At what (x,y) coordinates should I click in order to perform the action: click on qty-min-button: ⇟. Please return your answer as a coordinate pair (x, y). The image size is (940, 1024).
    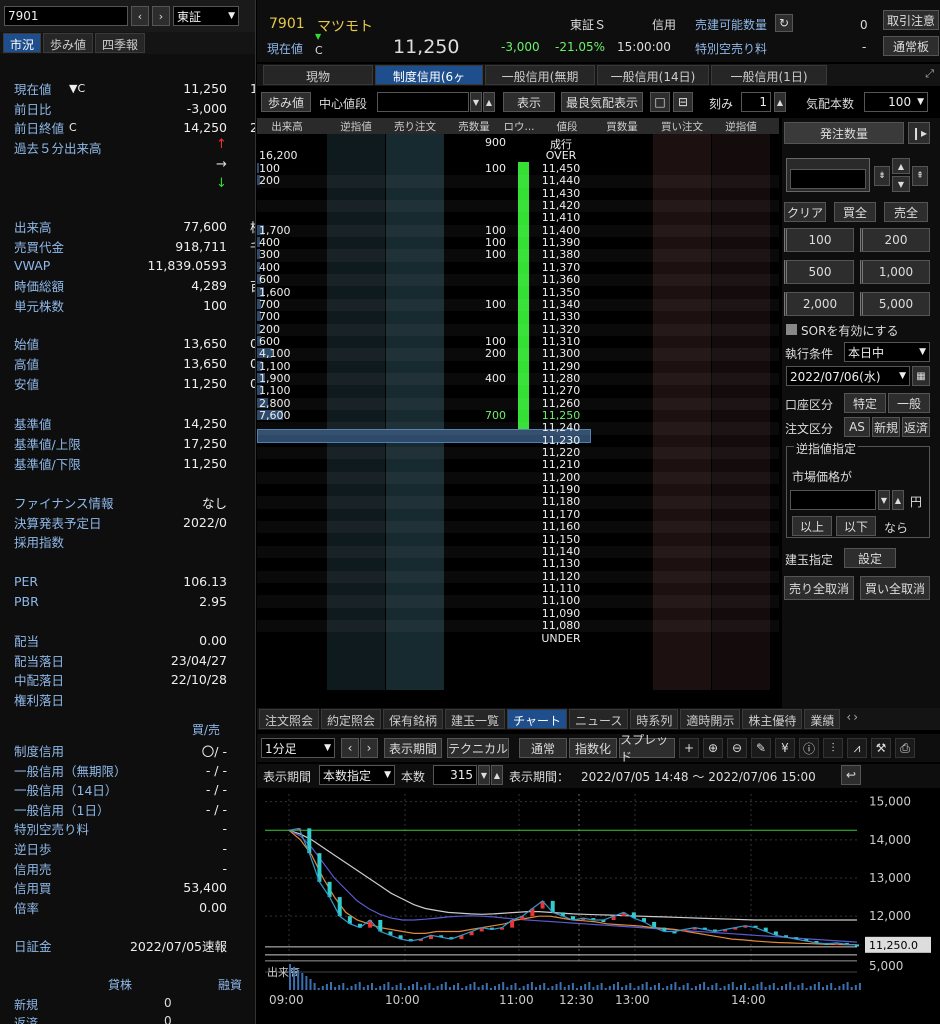
    Looking at the image, I should click on (882, 176).